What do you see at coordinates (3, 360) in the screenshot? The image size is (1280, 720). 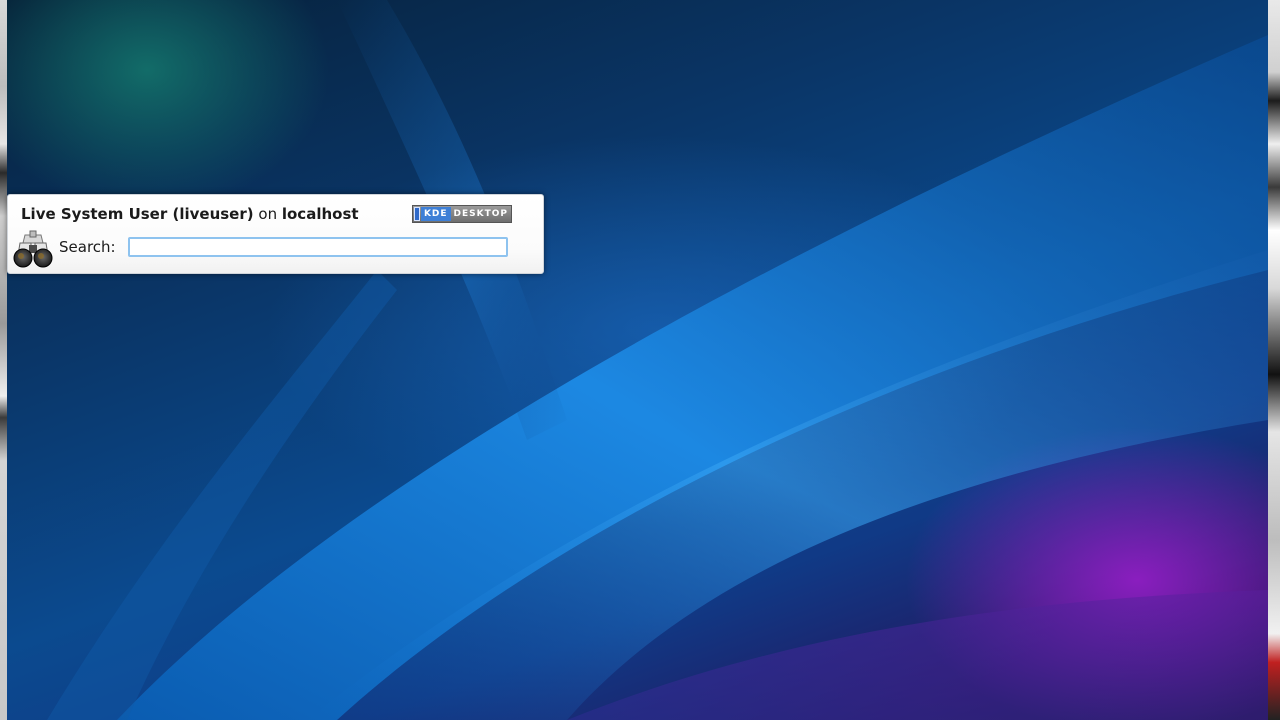 I see `left-edge-strip` at bounding box center [3, 360].